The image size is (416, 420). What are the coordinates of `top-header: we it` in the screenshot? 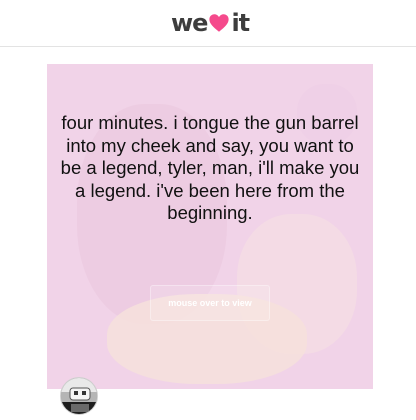 It's located at (208, 23).